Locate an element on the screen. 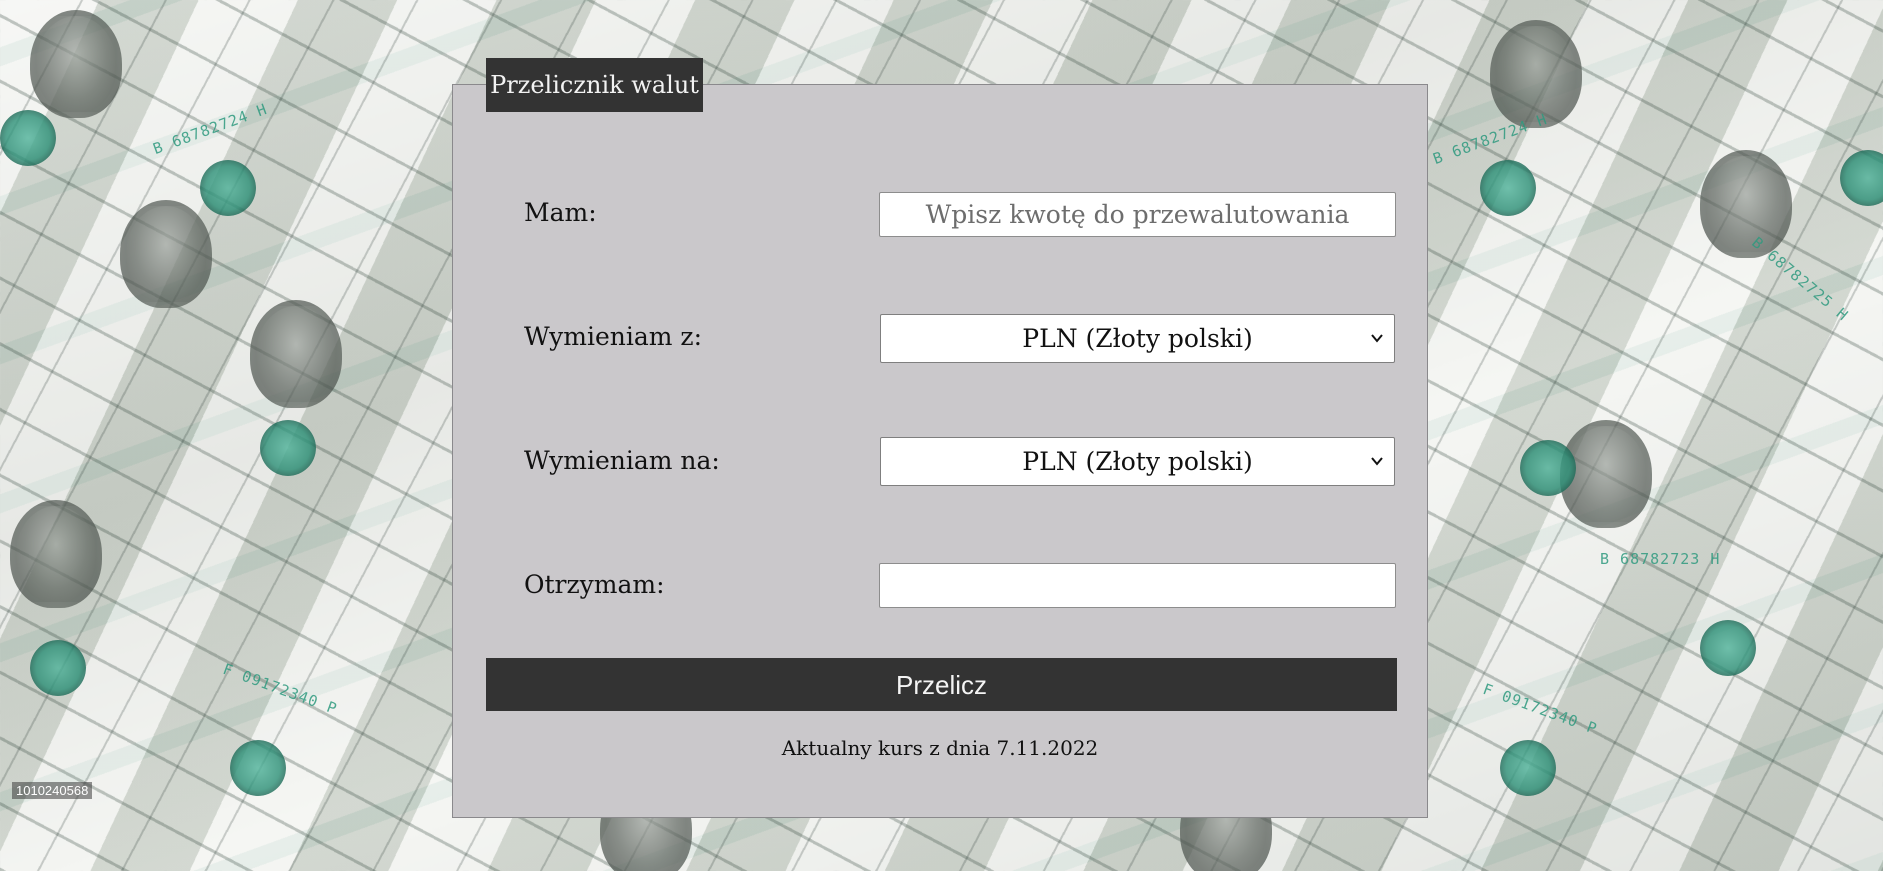  receive-label: Otrzymam: is located at coordinates (594, 584).